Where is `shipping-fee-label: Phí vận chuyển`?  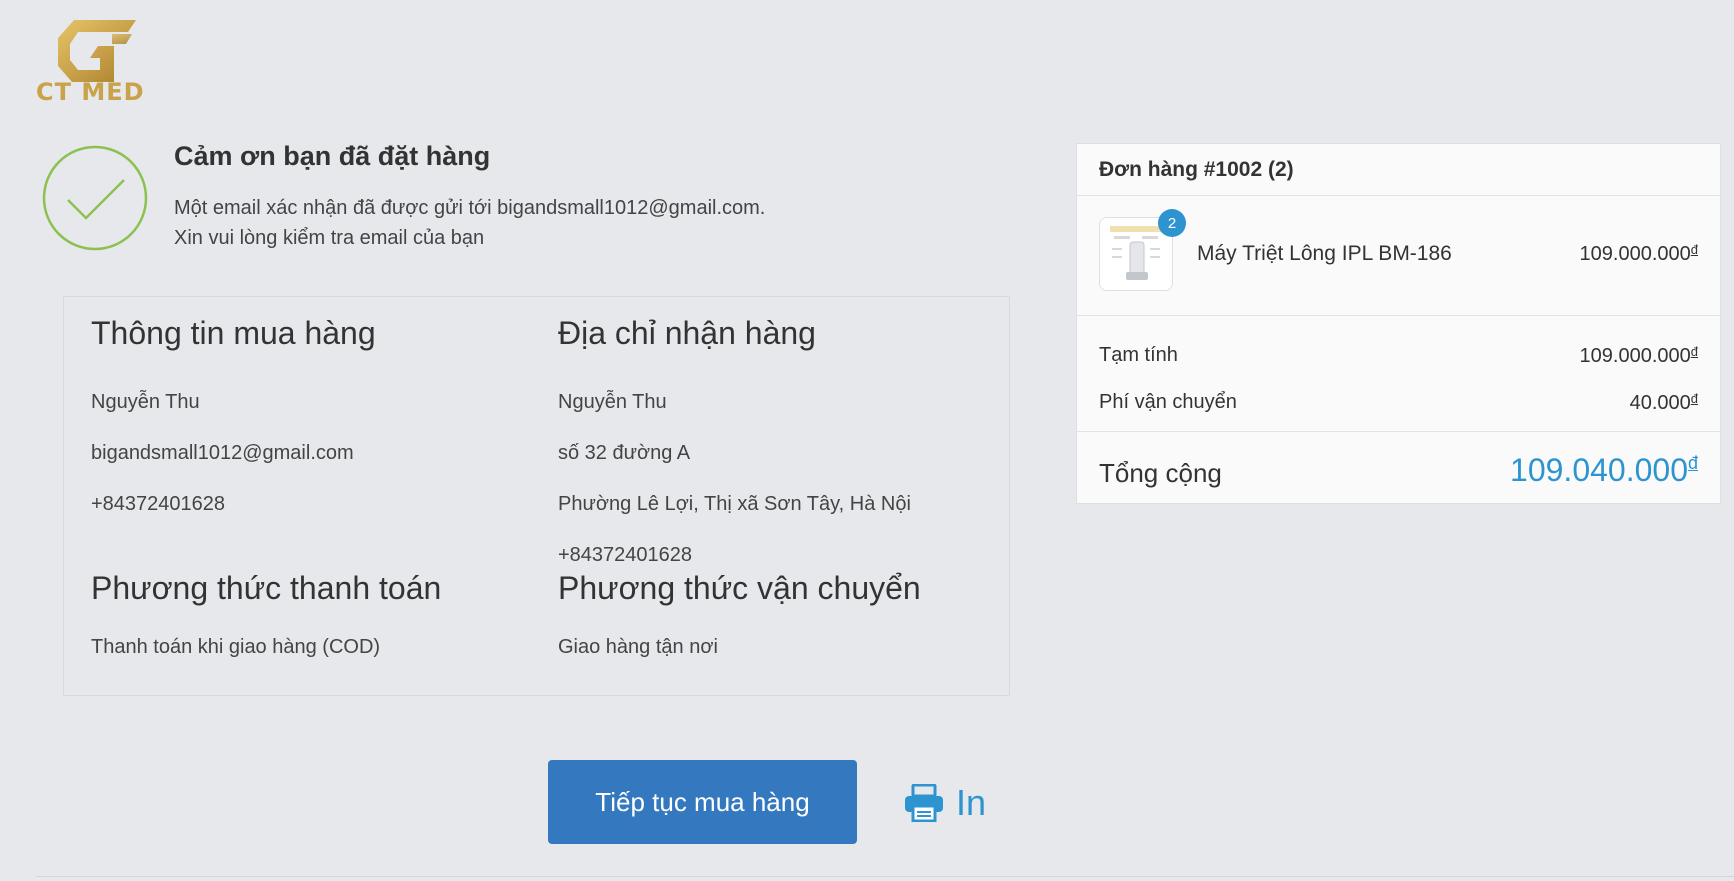 shipping-fee-label: Phí vận chuyển is located at coordinates (1168, 402).